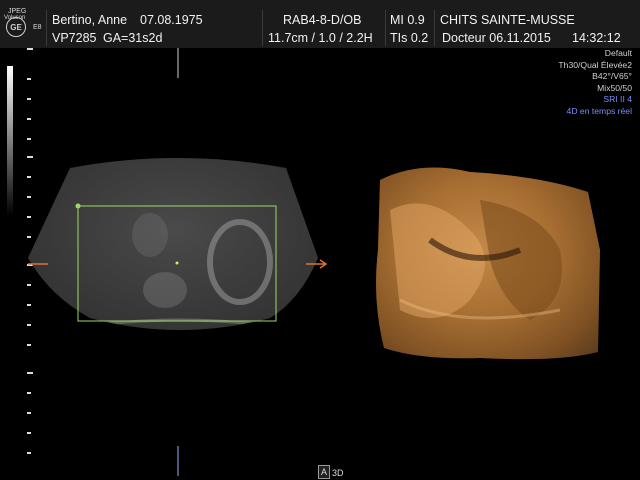 The height and width of the screenshot is (480, 640). What do you see at coordinates (78, 206) in the screenshot?
I see `roi-corner-handle` at bounding box center [78, 206].